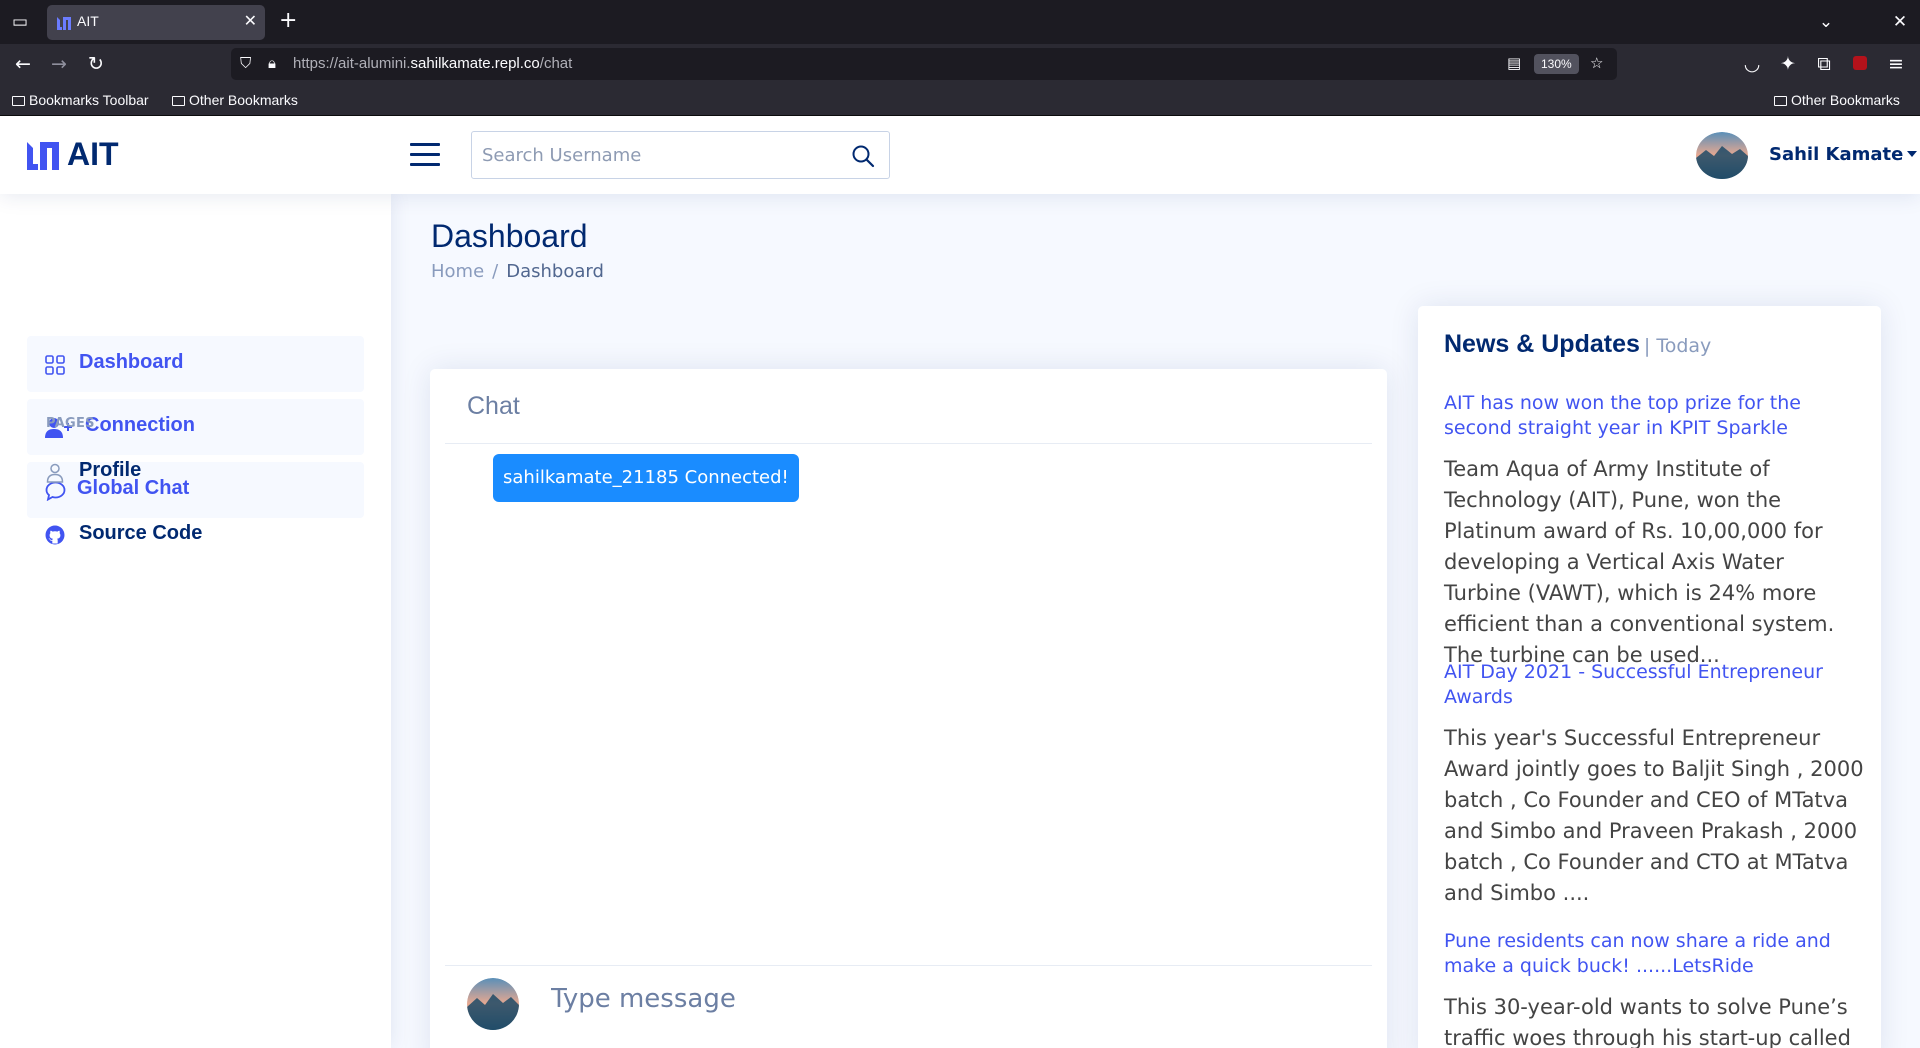 This screenshot has width=1920, height=1048. What do you see at coordinates (272, 63) in the screenshot?
I see `lock-icon: 🔒︎` at bounding box center [272, 63].